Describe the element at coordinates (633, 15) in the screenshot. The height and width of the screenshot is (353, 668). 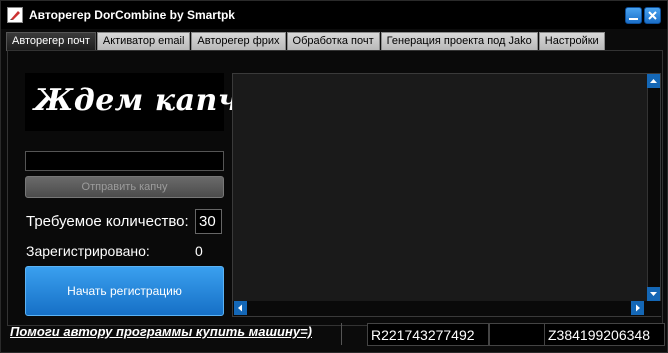
I see `minimize-button` at that location.